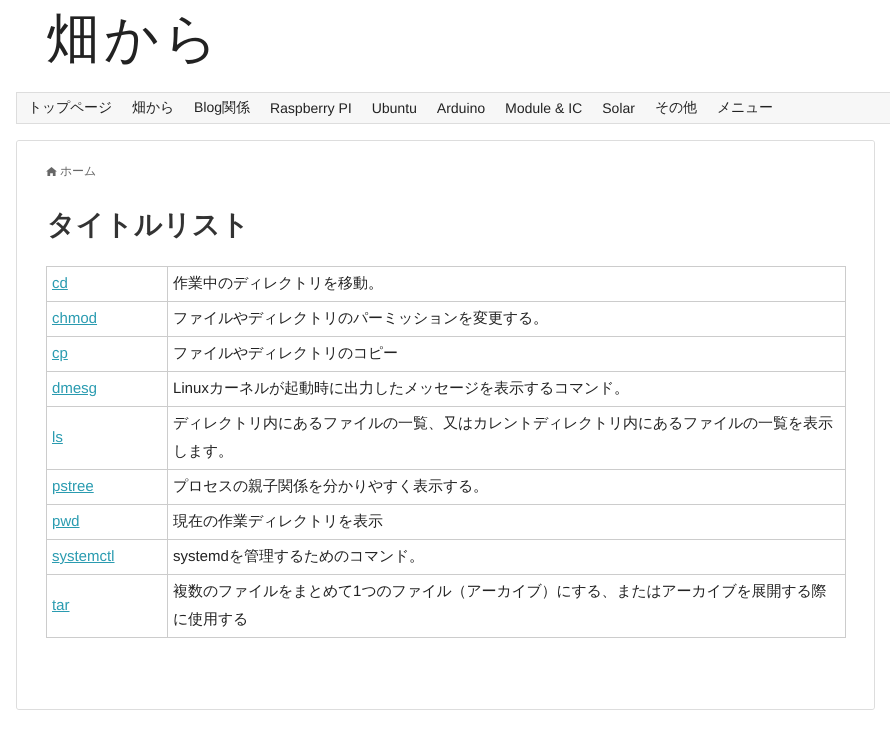  I want to click on table-cell: プロセスの親子関係を分かりやすく表示する。, so click(507, 487).